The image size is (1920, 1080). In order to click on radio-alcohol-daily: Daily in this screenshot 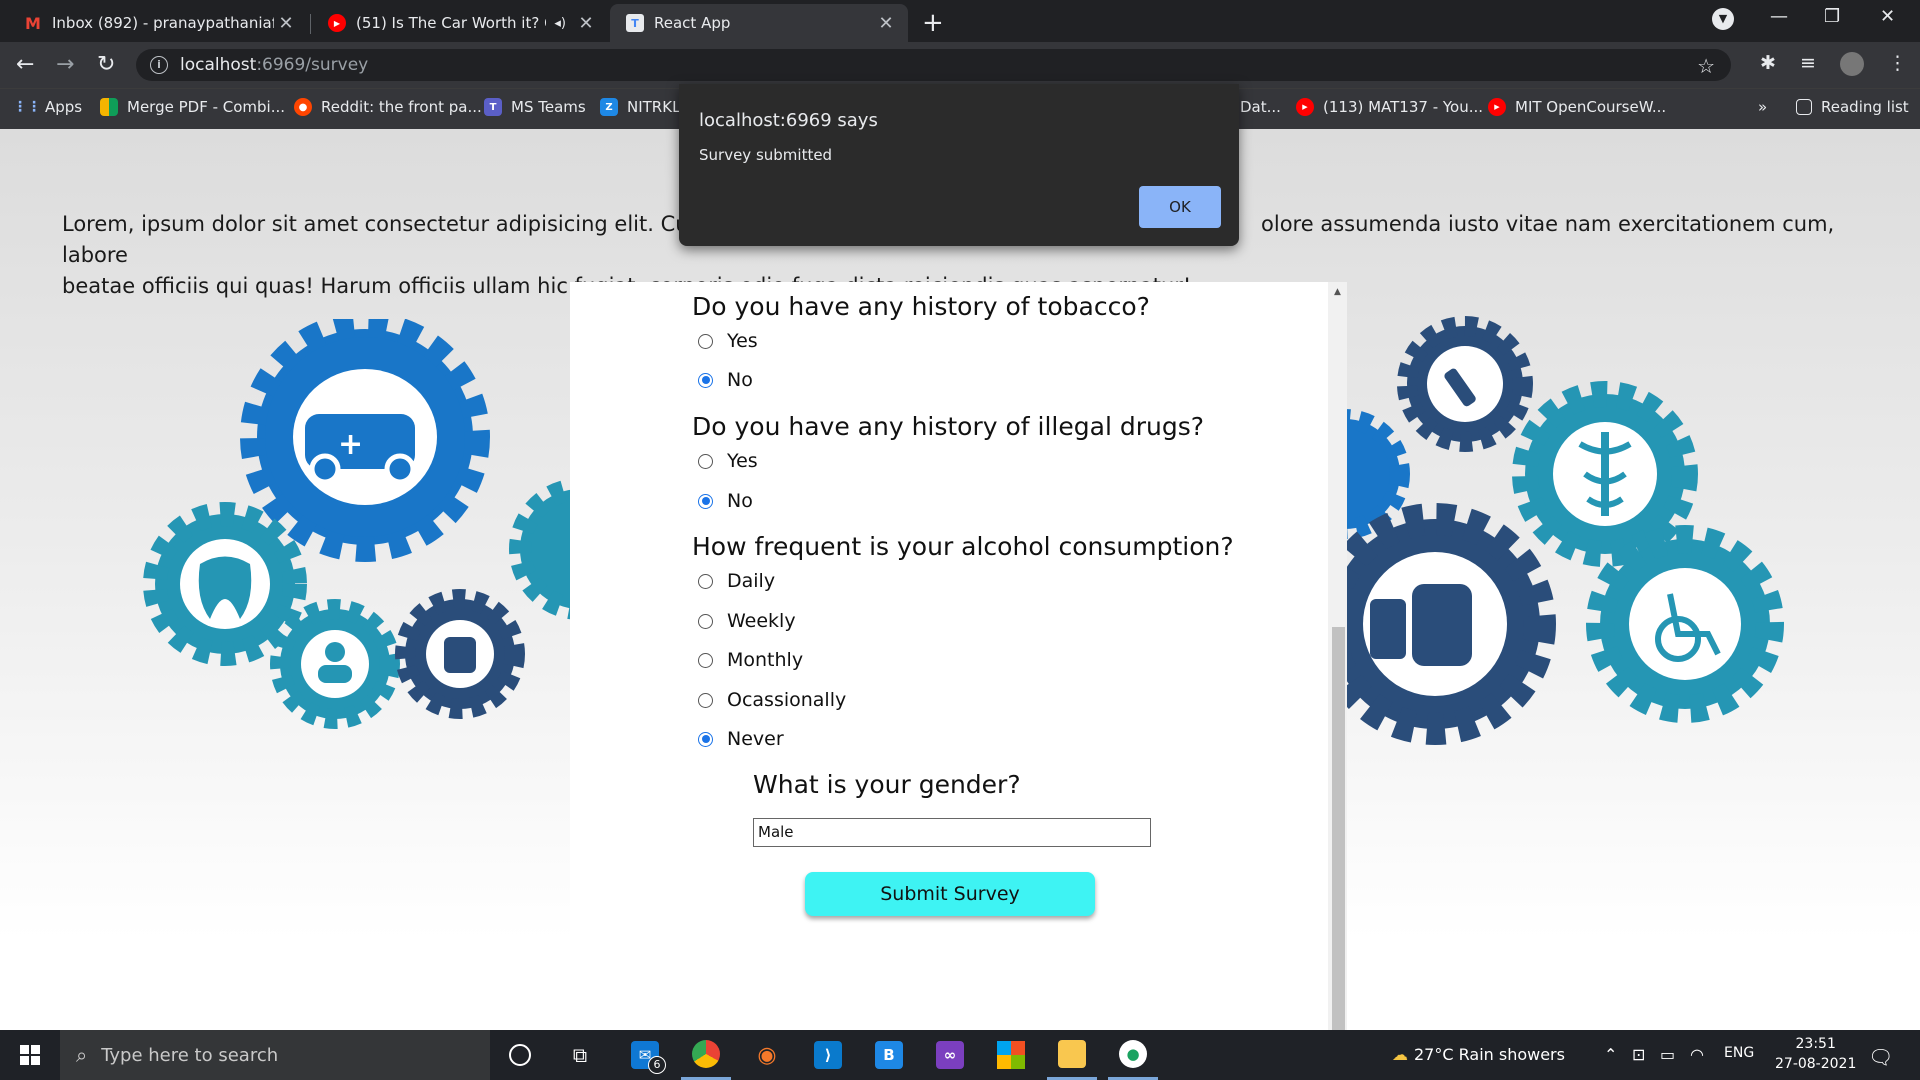, I will do `click(736, 581)`.